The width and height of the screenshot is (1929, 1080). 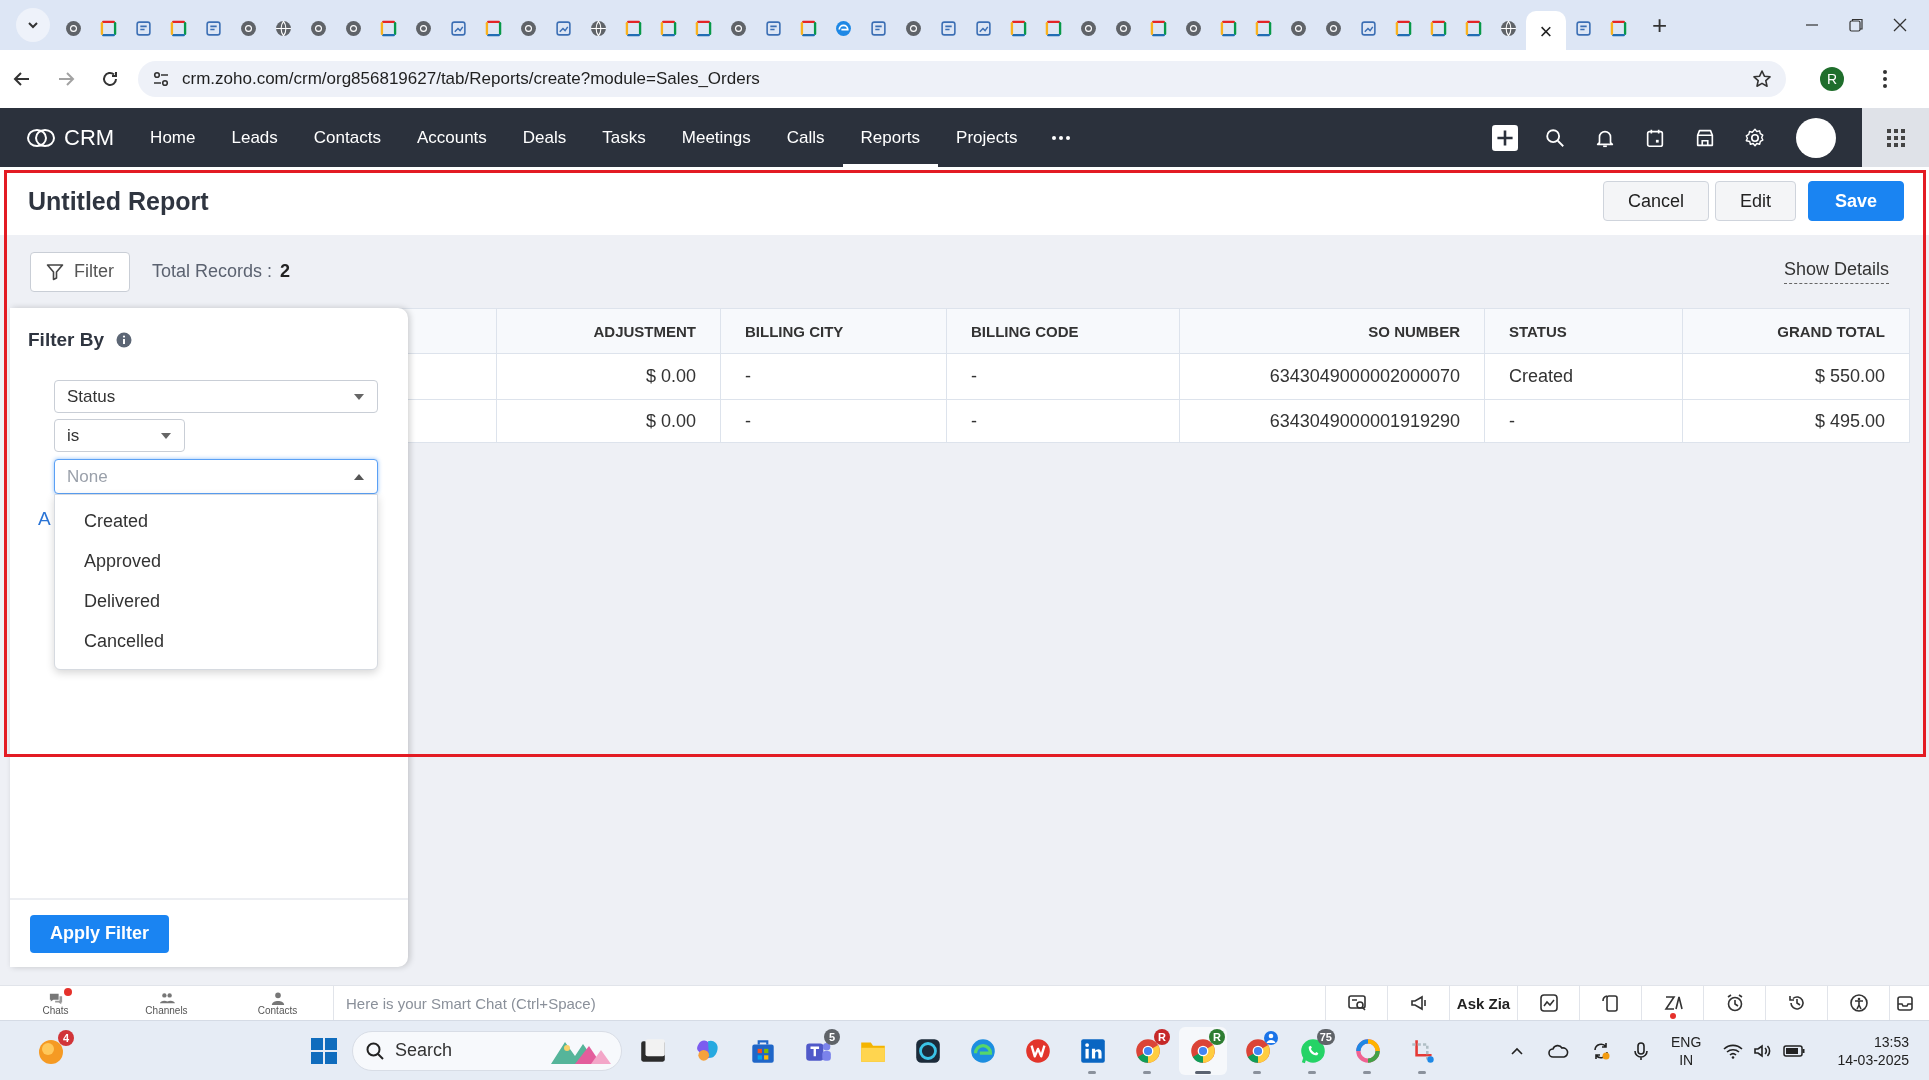 I want to click on chat-tab: Contacts, so click(x=277, y=1003).